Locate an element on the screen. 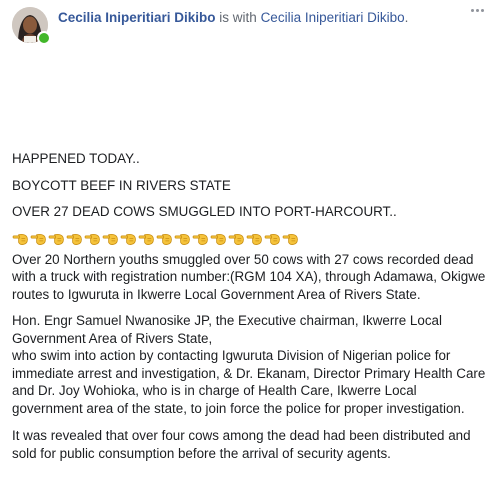  more-options-icon is located at coordinates (472, 10).